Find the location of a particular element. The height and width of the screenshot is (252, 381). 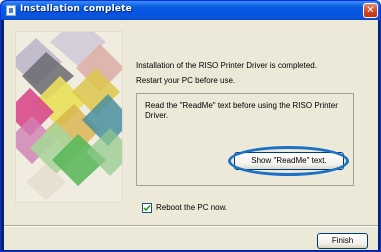

close-button: ✕ is located at coordinates (370, 10).